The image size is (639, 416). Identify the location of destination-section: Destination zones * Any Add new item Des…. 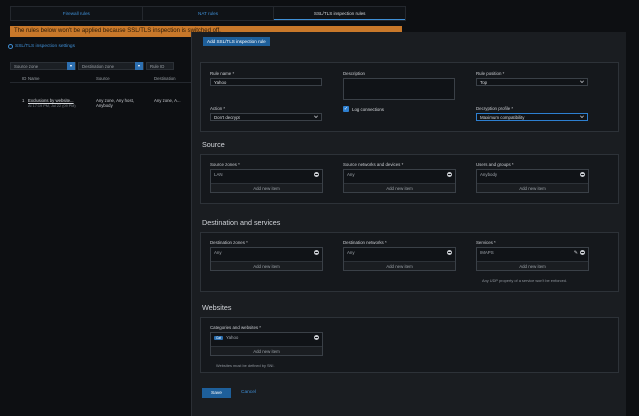
(409, 262).